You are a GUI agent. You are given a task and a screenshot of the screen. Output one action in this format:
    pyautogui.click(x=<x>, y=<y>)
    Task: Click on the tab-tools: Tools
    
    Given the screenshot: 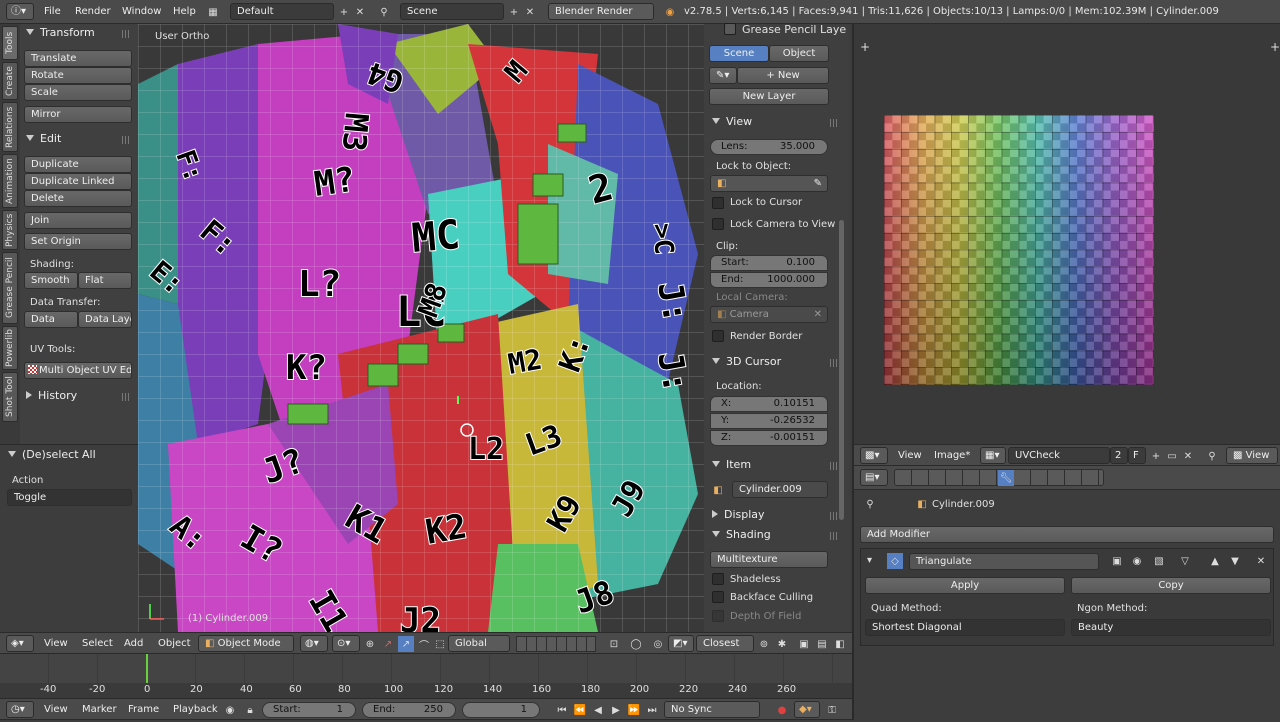 What is the action you would take?
    pyautogui.click(x=10, y=43)
    